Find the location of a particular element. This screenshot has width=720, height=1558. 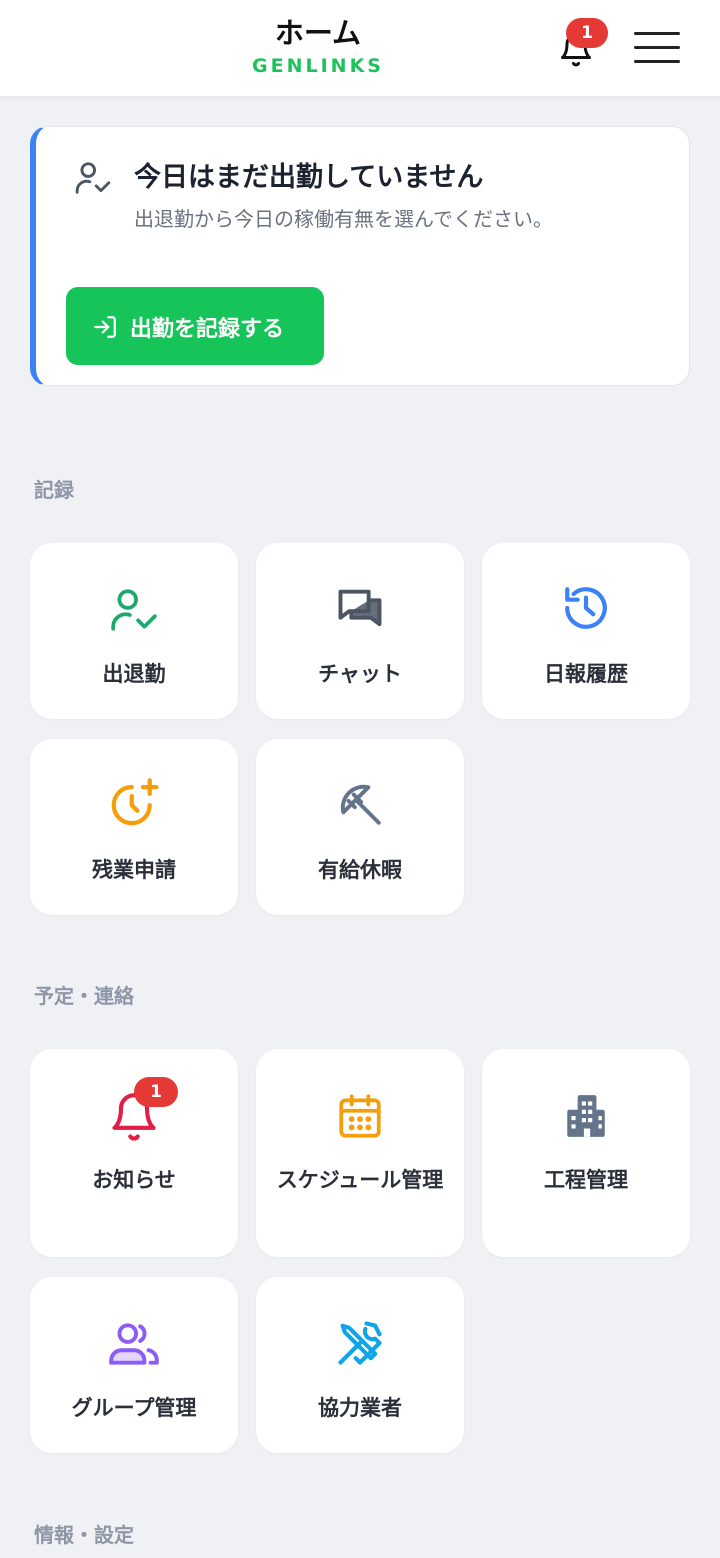

history-icon is located at coordinates (586, 610).